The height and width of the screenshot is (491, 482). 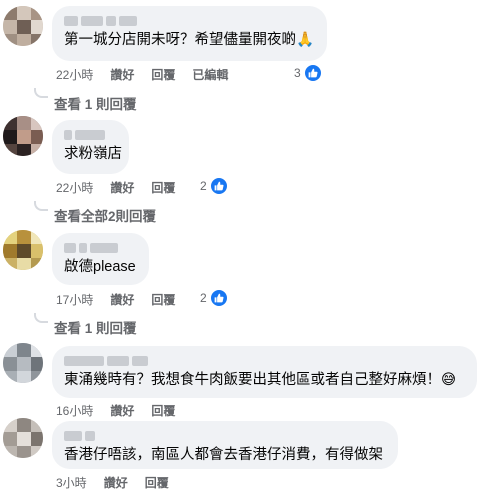 I want to click on reaction-number: 3, so click(x=297, y=73).